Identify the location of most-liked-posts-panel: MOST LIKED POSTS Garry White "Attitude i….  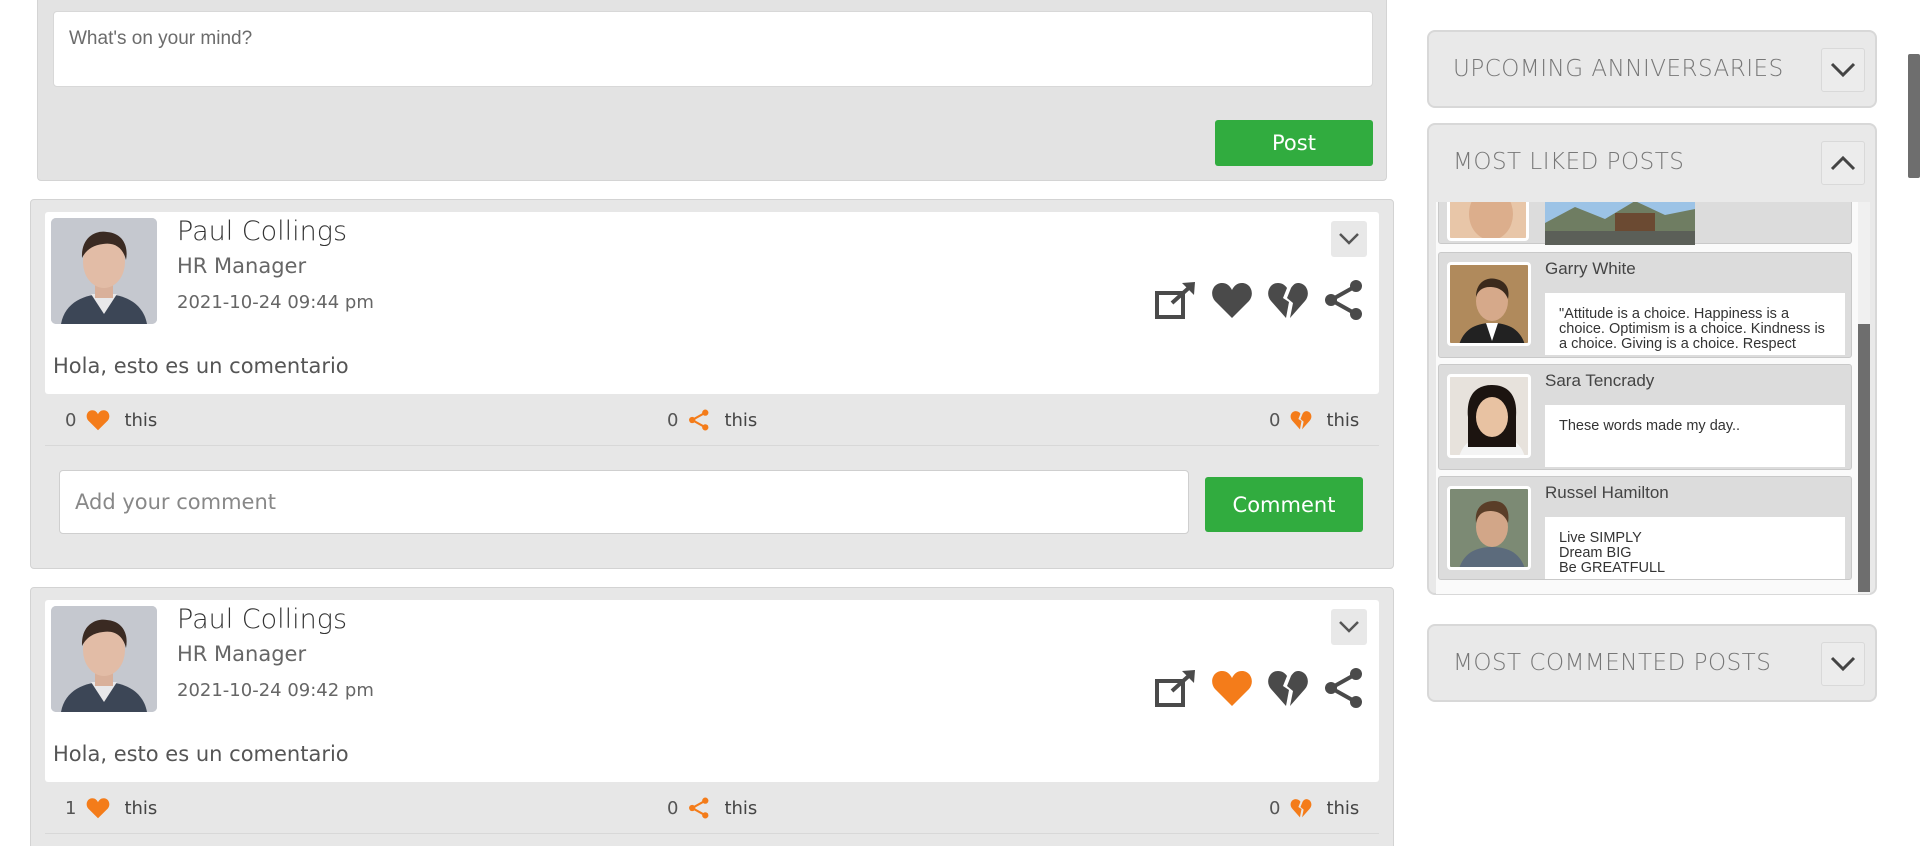
(1652, 359).